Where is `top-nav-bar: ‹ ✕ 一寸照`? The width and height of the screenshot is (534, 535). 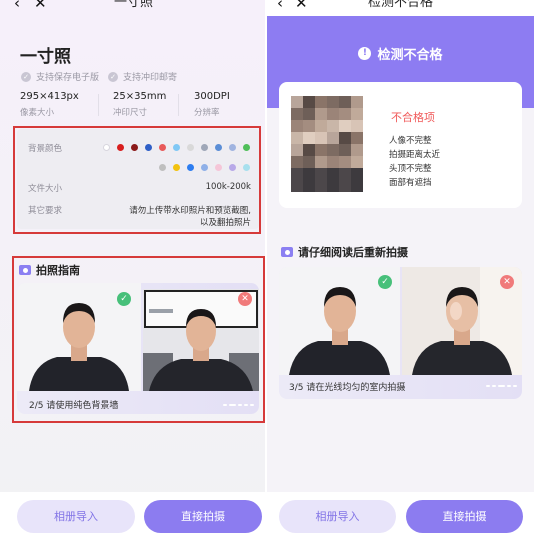 top-nav-bar: ‹ ✕ 一寸照 is located at coordinates (133, 8).